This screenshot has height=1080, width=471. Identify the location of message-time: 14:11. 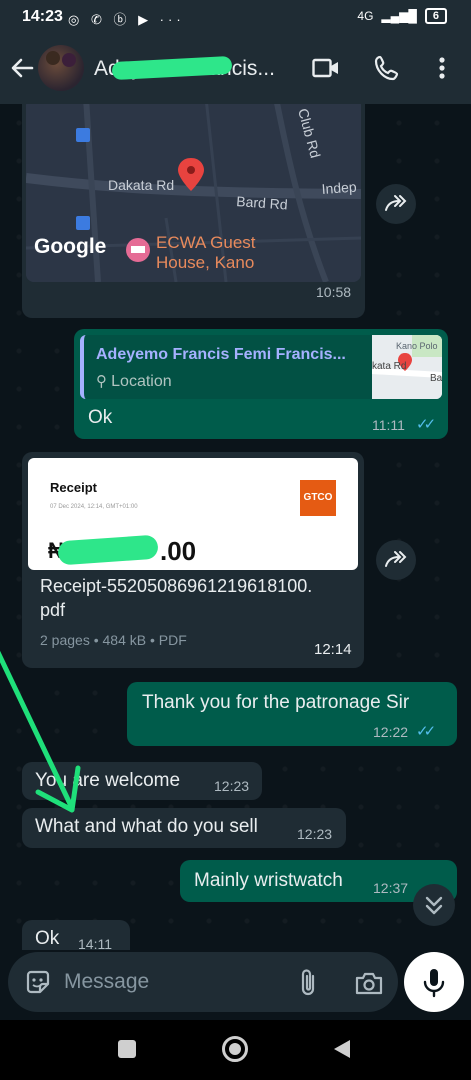
(95, 943).